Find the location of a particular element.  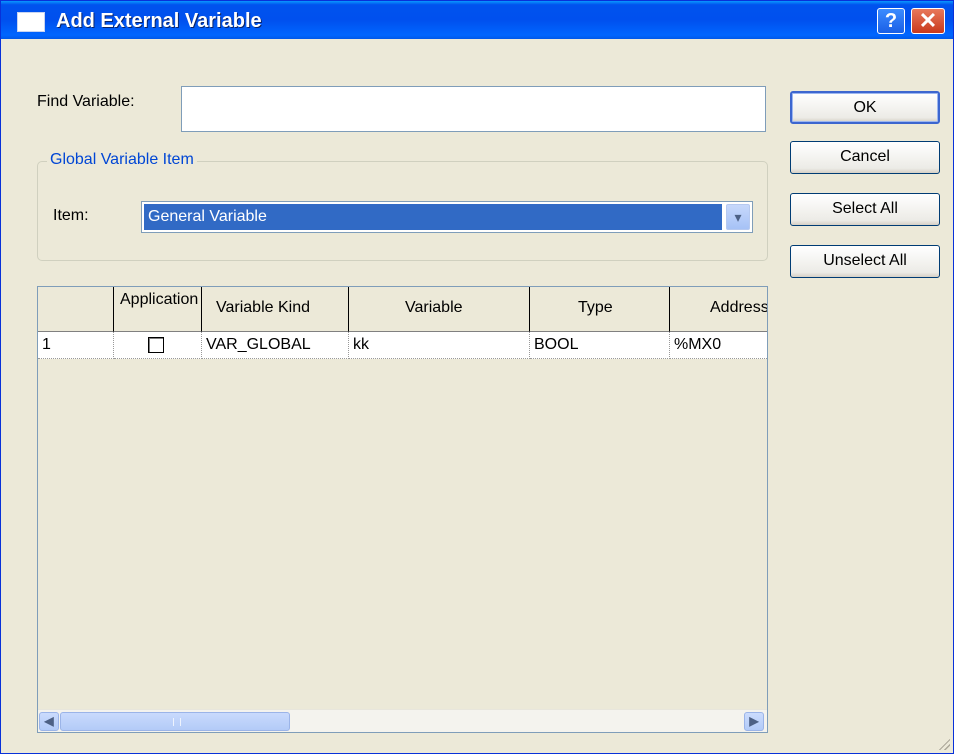

column-header-label: Variable Kind is located at coordinates (263, 307).